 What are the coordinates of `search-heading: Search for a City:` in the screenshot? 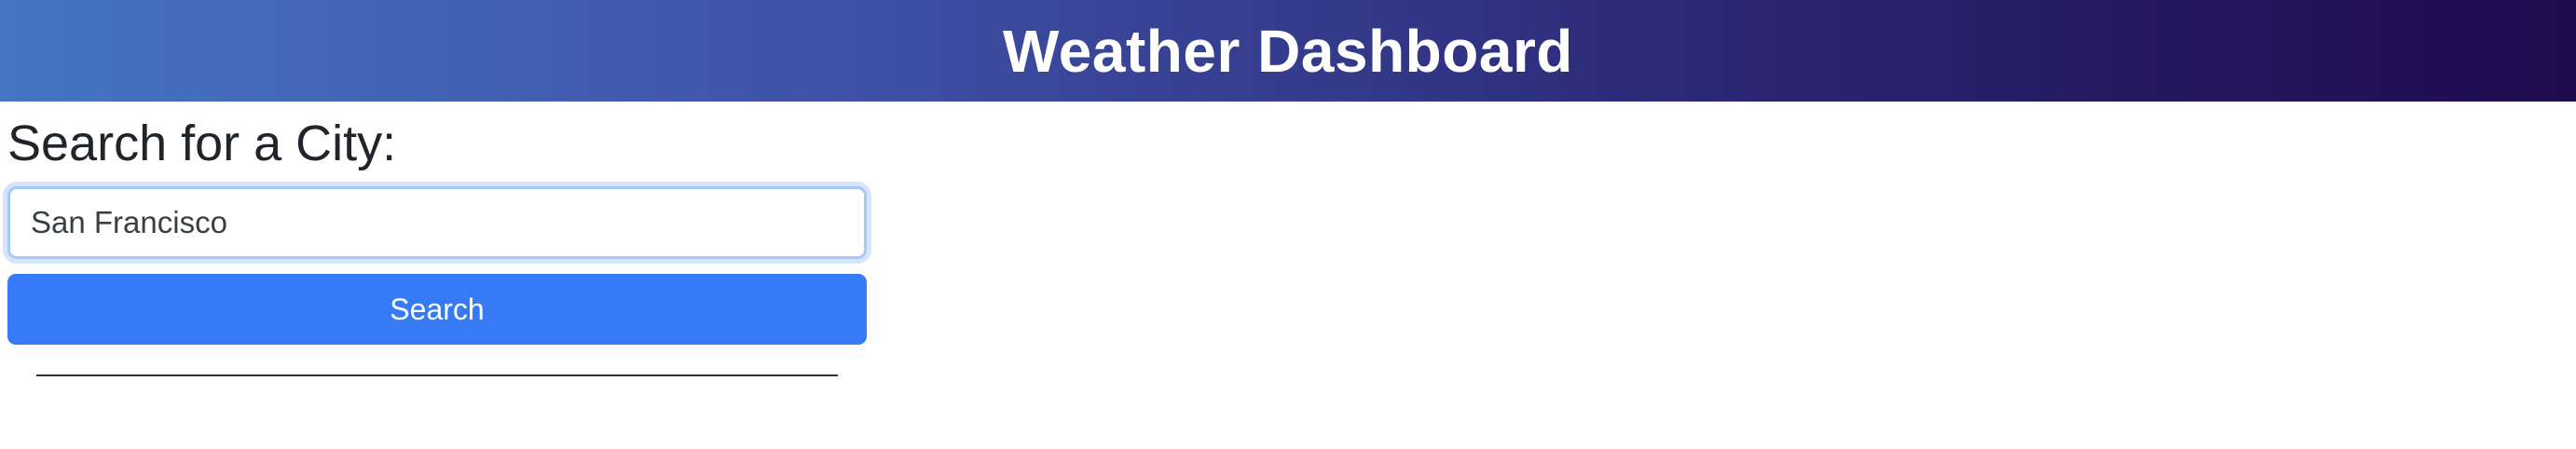 It's located at (202, 143).